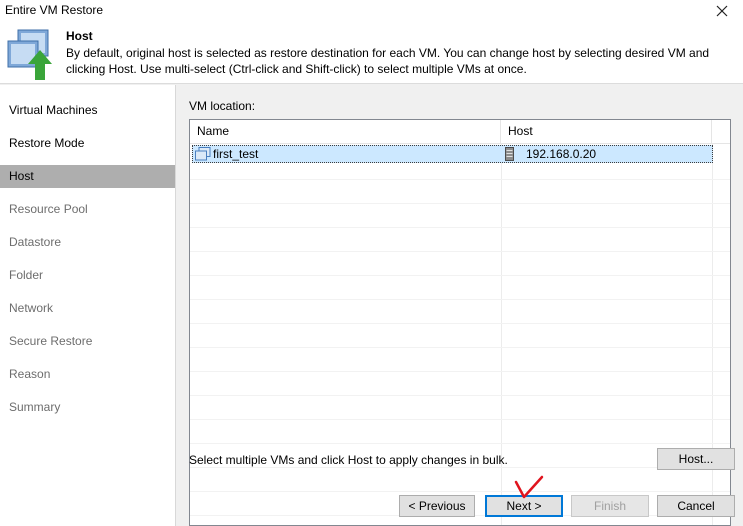  I want to click on cell-name: first_test, so click(347, 154).